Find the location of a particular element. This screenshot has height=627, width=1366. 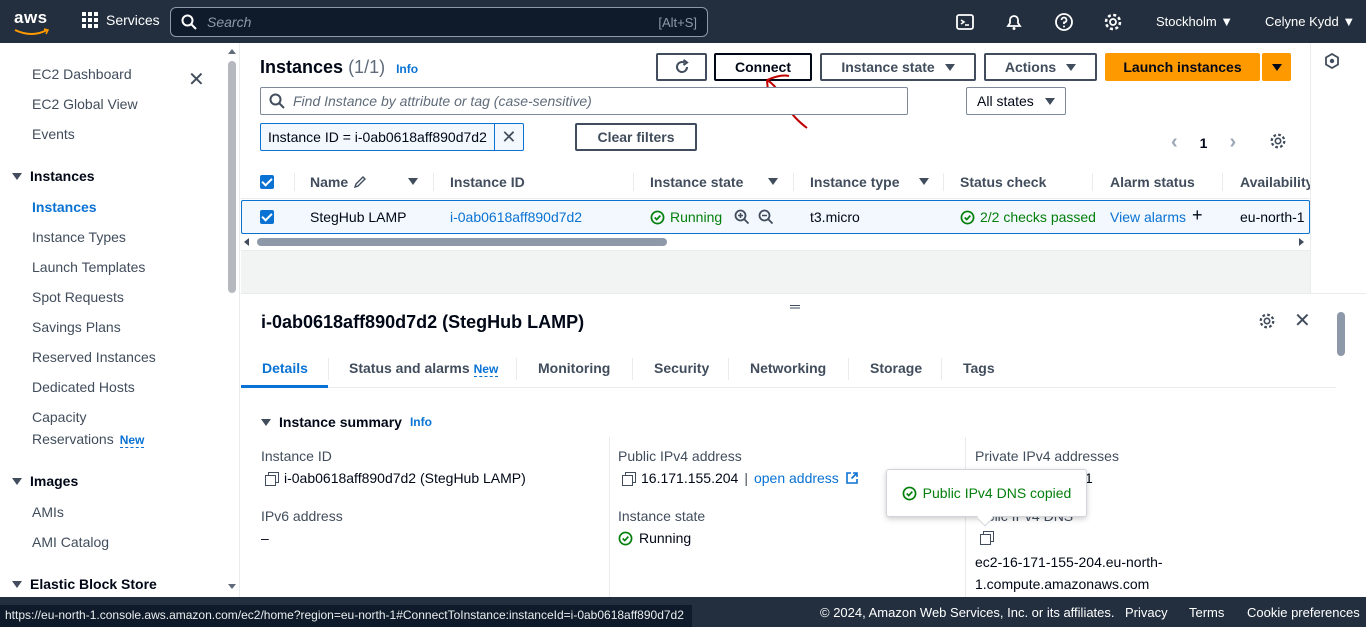

page-title: Instances (1/1) Info is located at coordinates (339, 67).